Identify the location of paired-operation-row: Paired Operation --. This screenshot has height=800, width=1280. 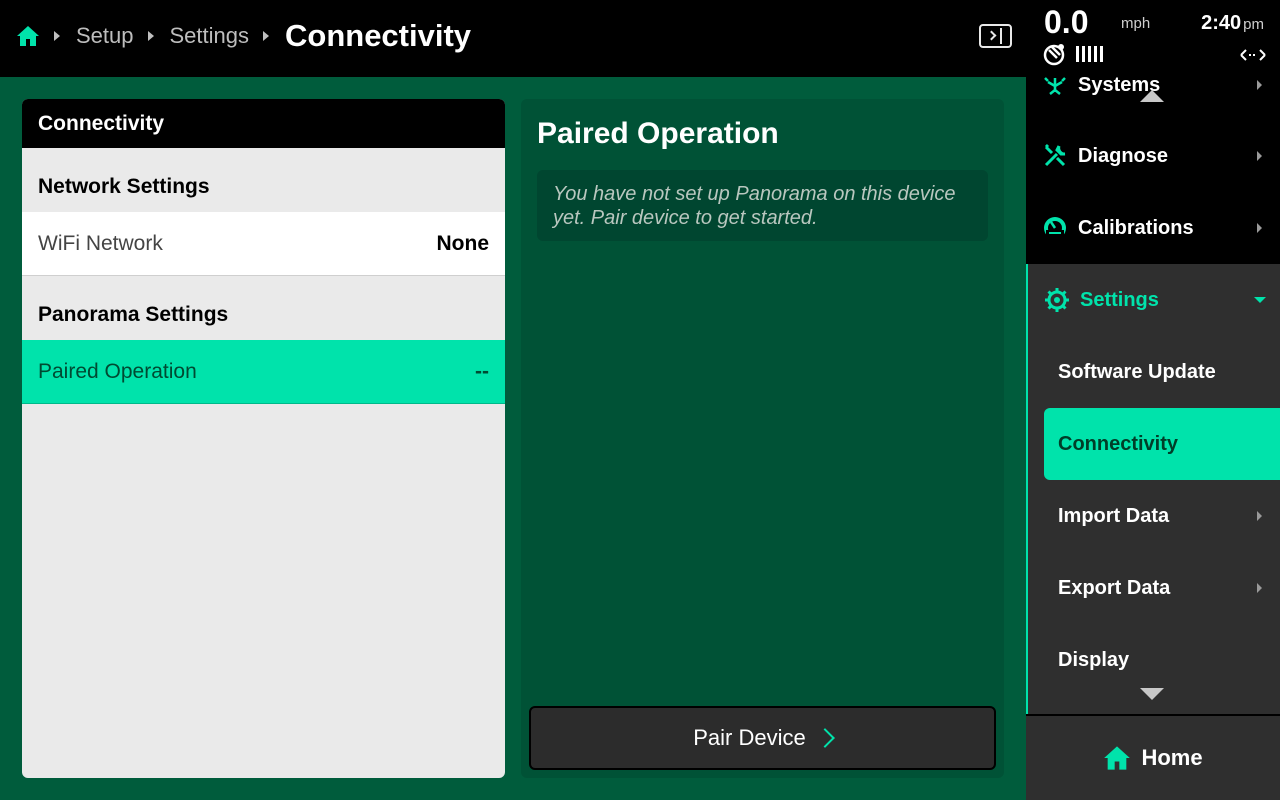
(263, 372).